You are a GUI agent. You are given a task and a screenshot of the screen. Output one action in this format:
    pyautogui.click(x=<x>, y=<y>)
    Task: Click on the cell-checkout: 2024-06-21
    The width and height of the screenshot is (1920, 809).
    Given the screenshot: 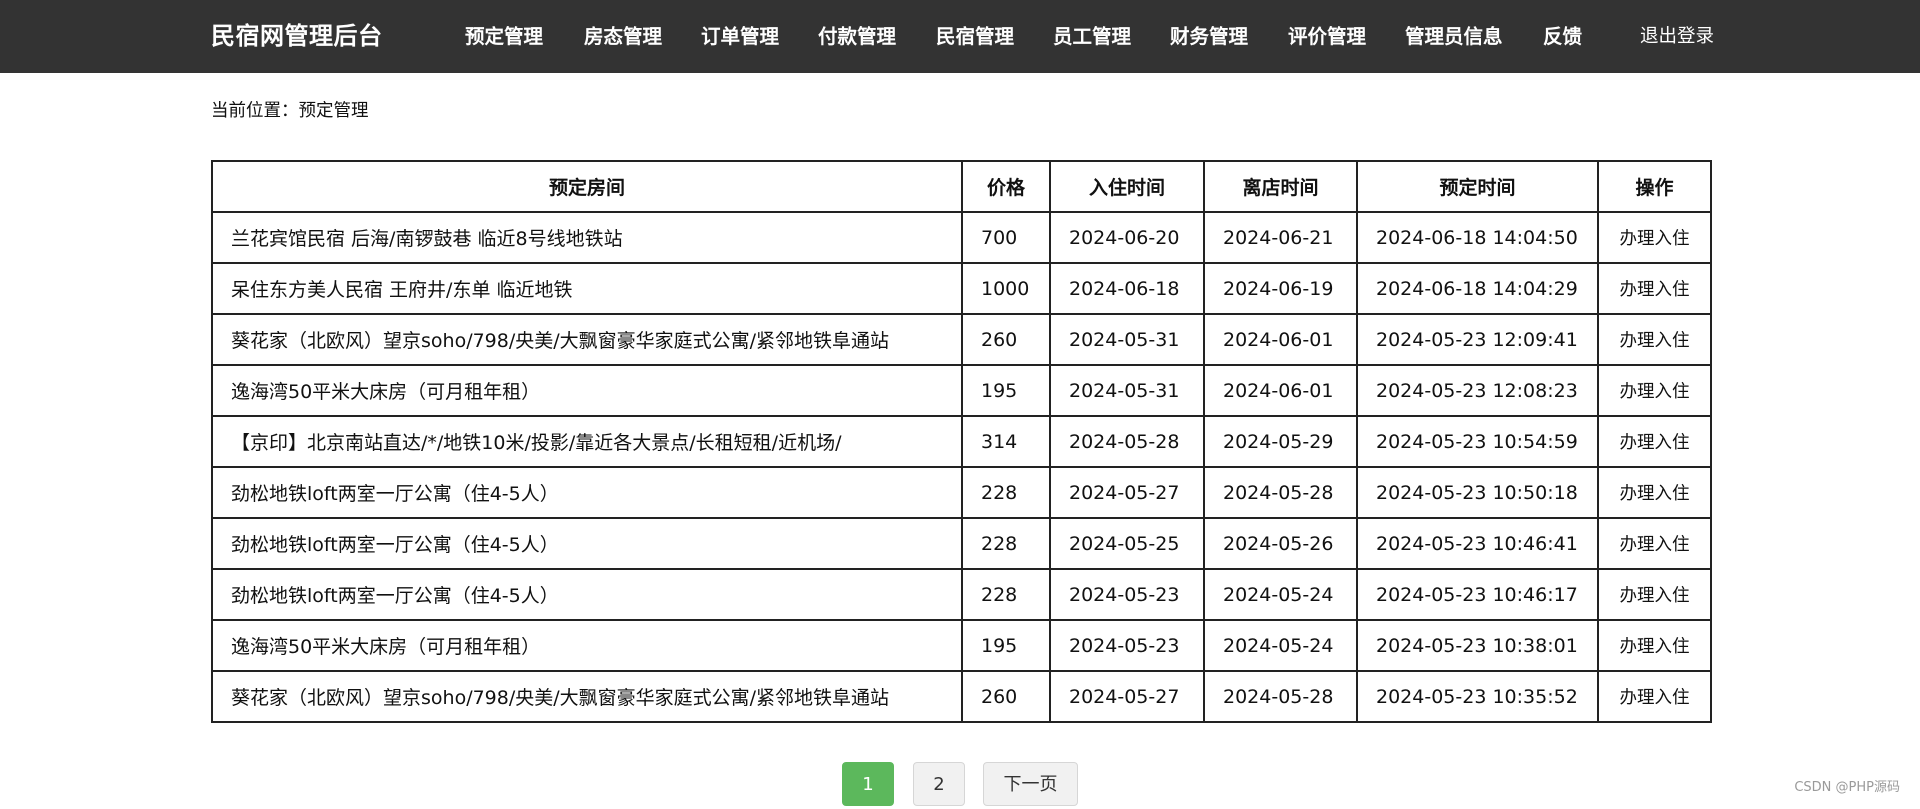 What is the action you would take?
    pyautogui.click(x=1280, y=237)
    